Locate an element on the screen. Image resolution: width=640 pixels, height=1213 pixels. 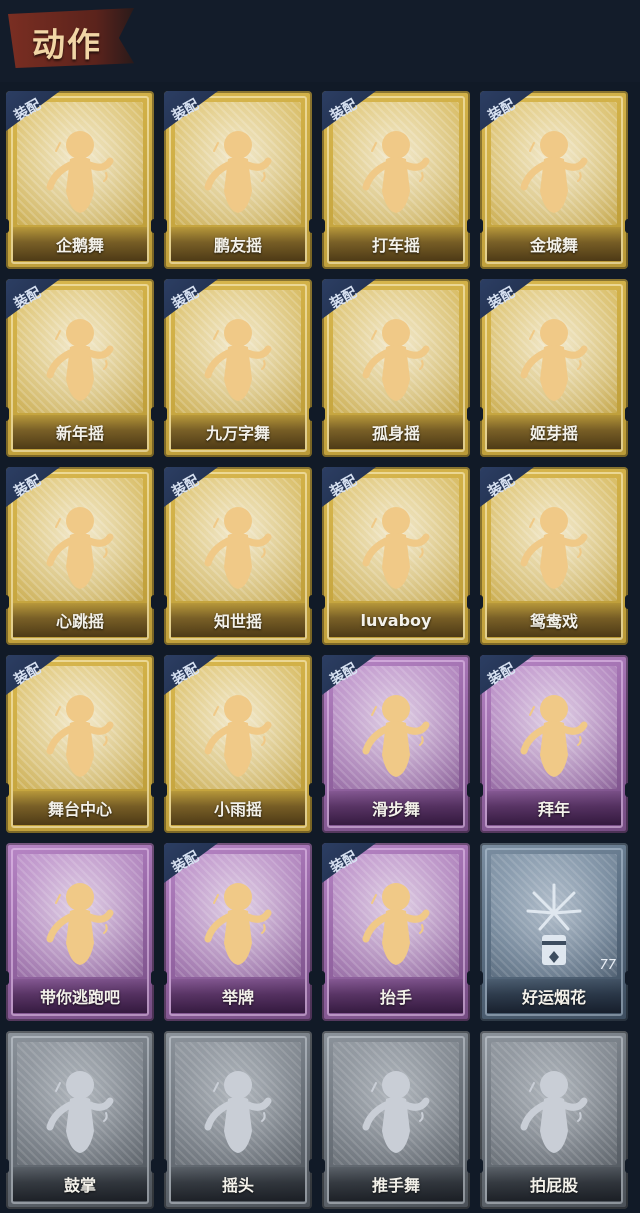
emote-card: 装配 鸳鸯戏 is located at coordinates (554, 556).